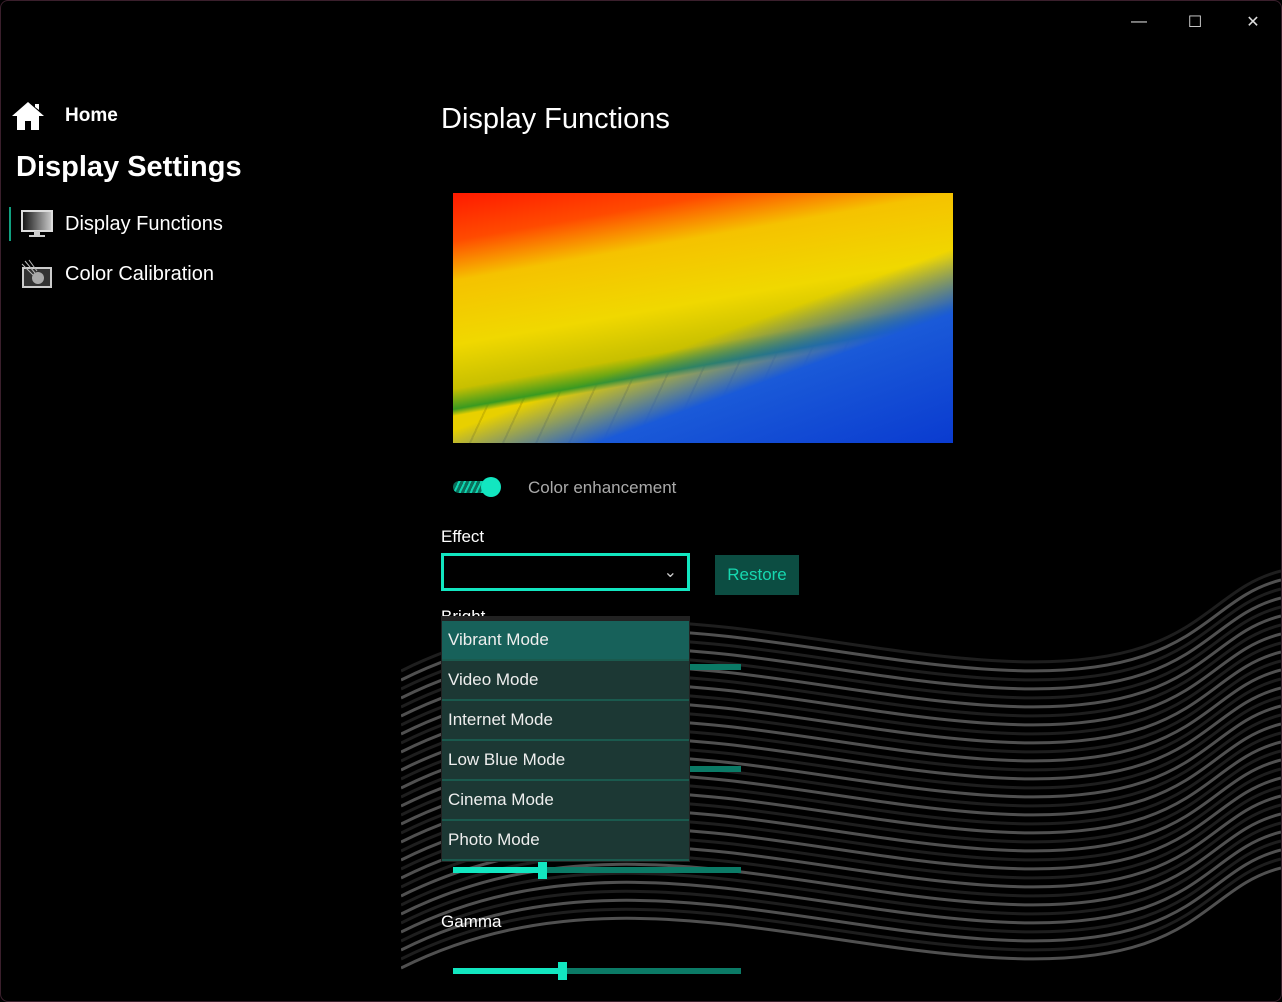 The height and width of the screenshot is (1002, 1282). I want to click on color-enhancement-toggle, so click(478, 487).